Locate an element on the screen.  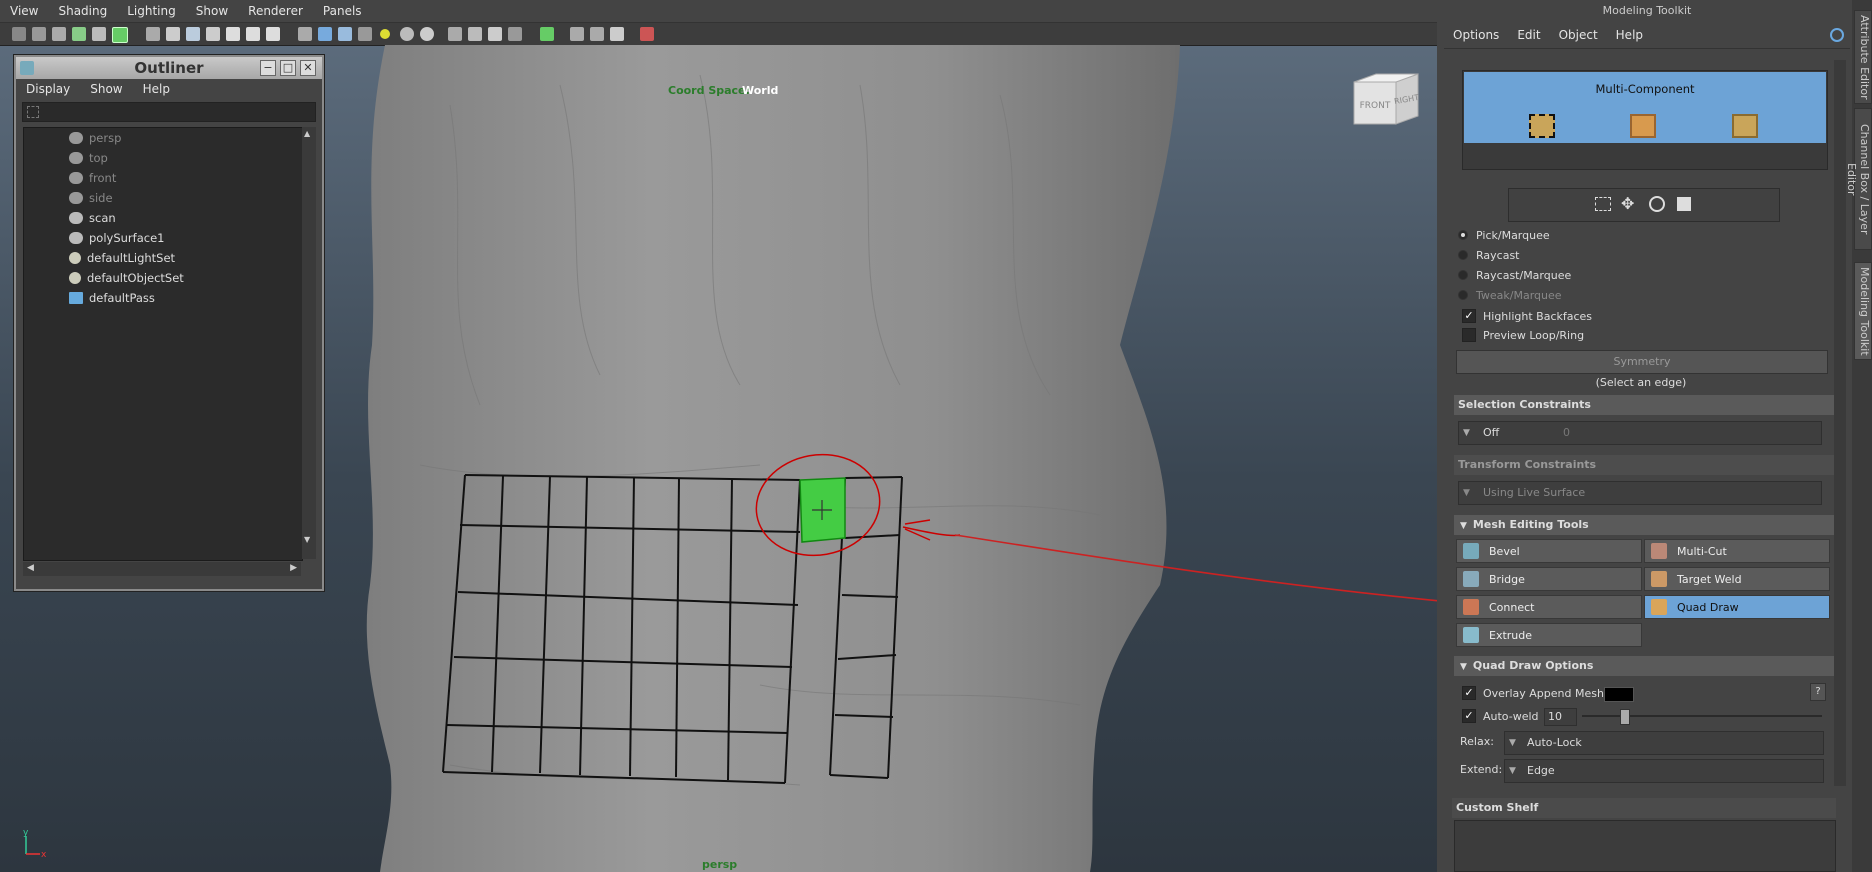
scroll-left-icon: ◀ is located at coordinates (30, 568).